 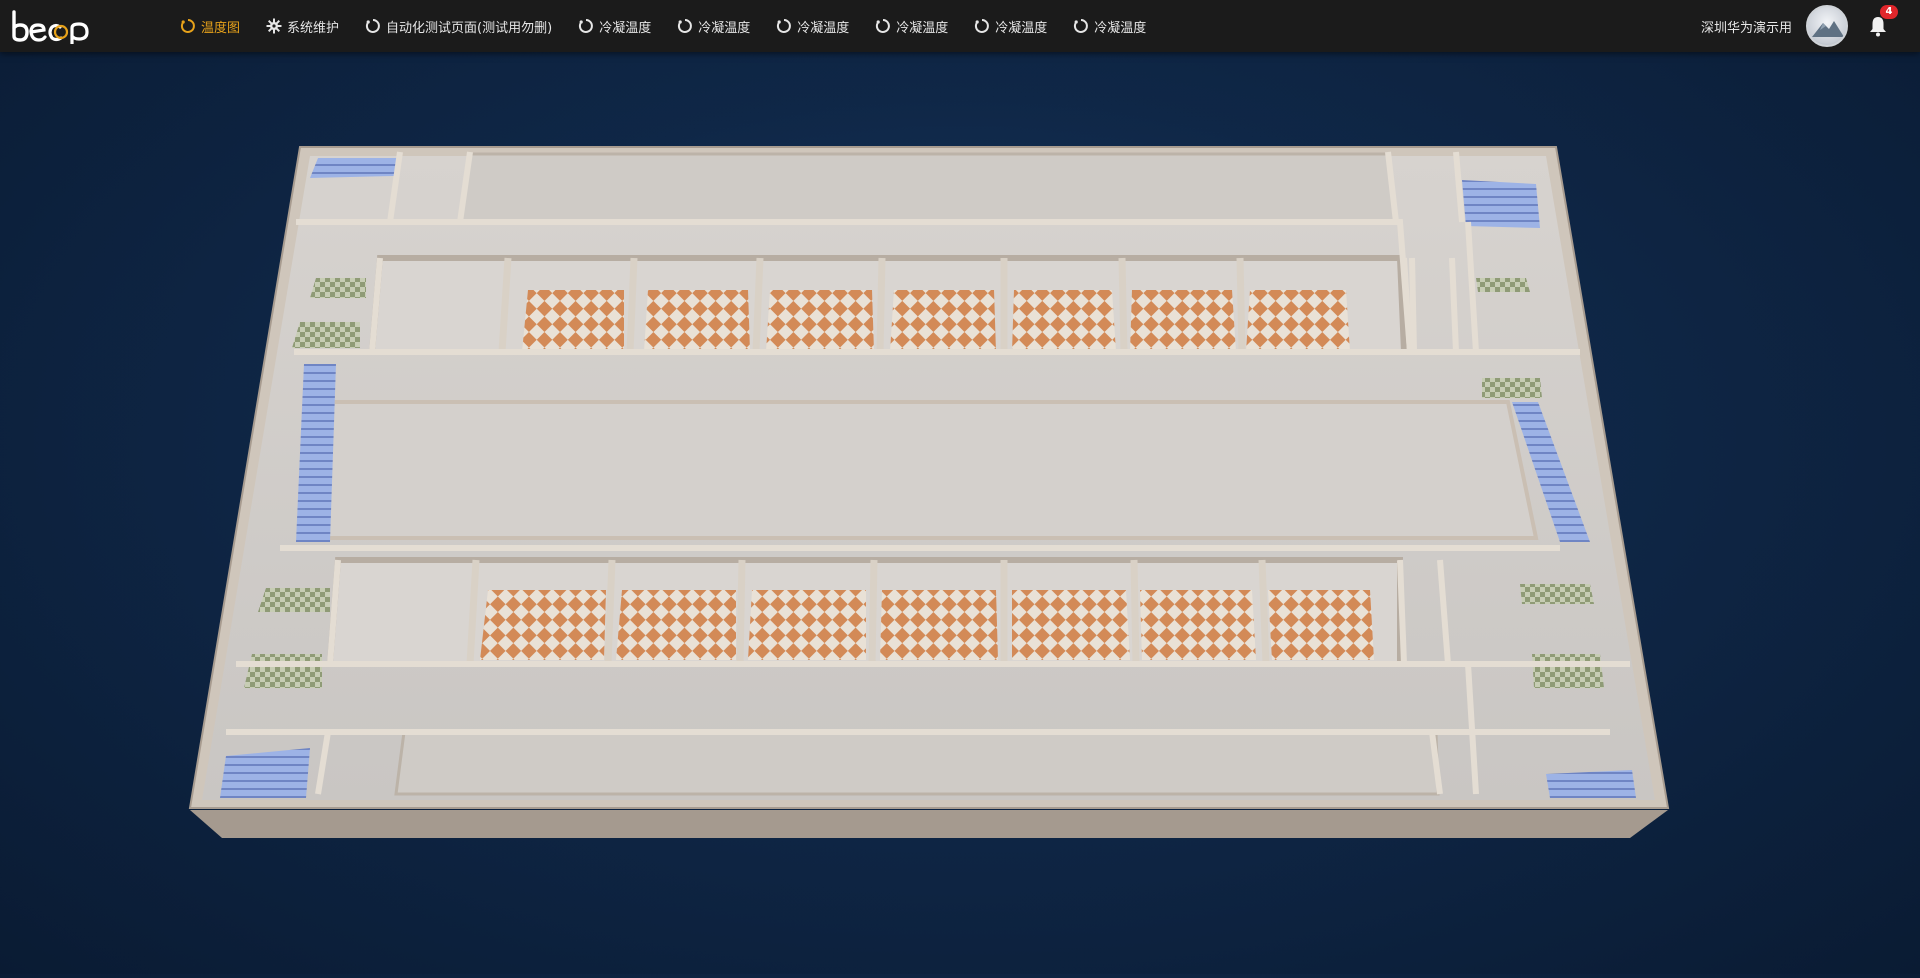 What do you see at coordinates (50, 27) in the screenshot?
I see `logo-icon` at bounding box center [50, 27].